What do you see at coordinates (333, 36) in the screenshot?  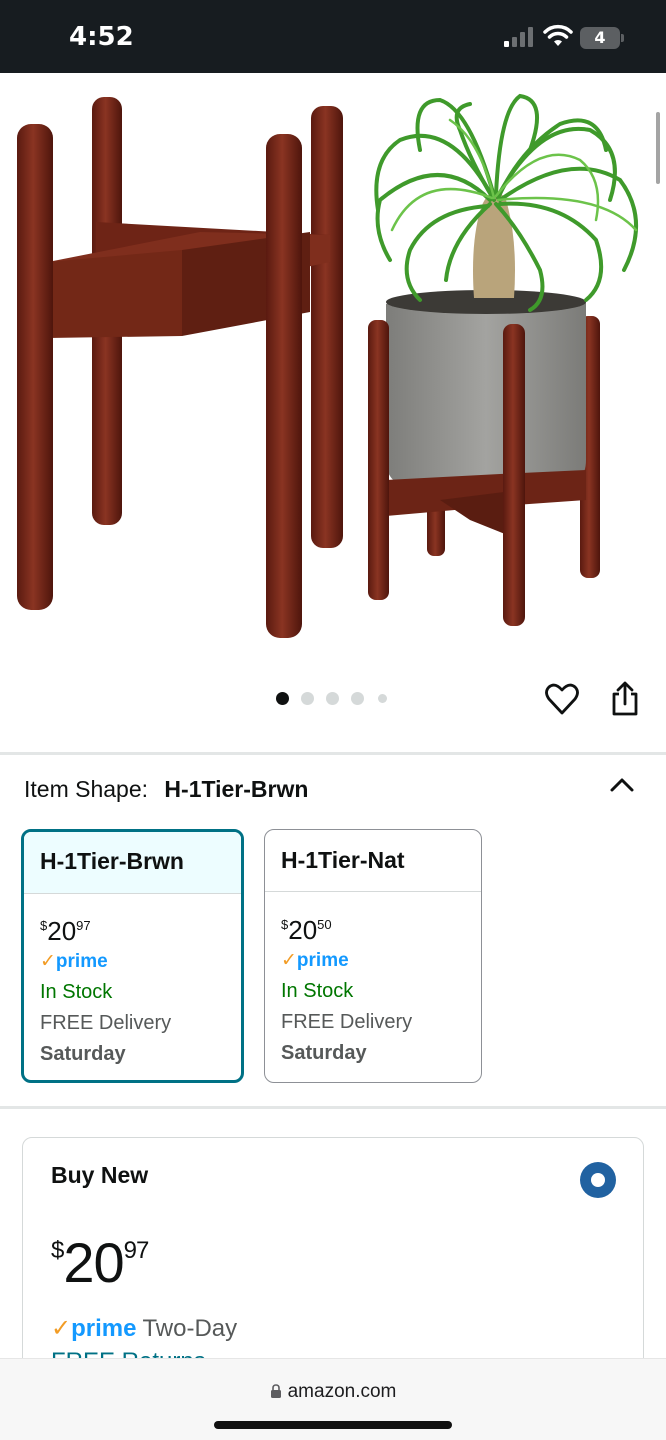 I see `status-bar: 4:52 4` at bounding box center [333, 36].